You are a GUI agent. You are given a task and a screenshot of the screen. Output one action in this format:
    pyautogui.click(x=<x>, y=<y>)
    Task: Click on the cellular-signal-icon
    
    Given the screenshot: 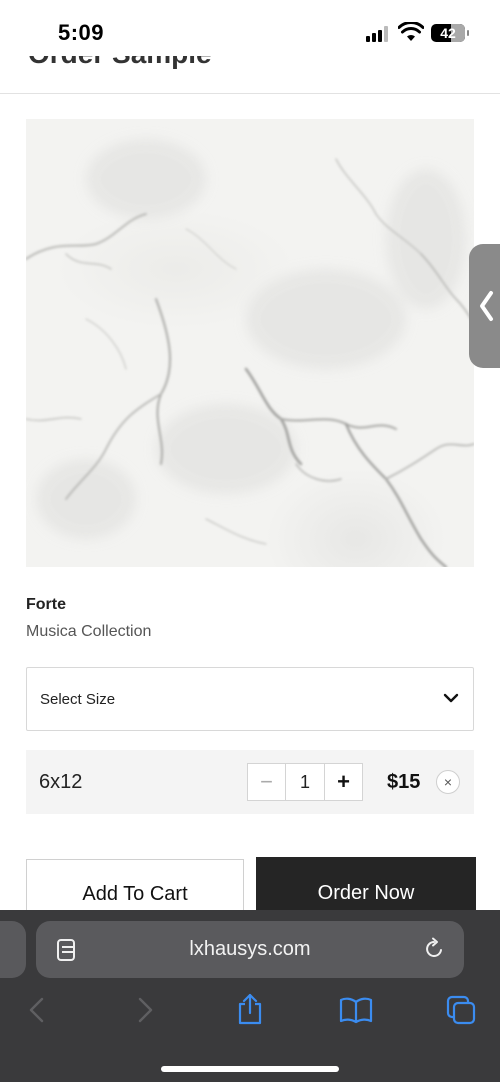 What is the action you would take?
    pyautogui.click(x=378, y=34)
    